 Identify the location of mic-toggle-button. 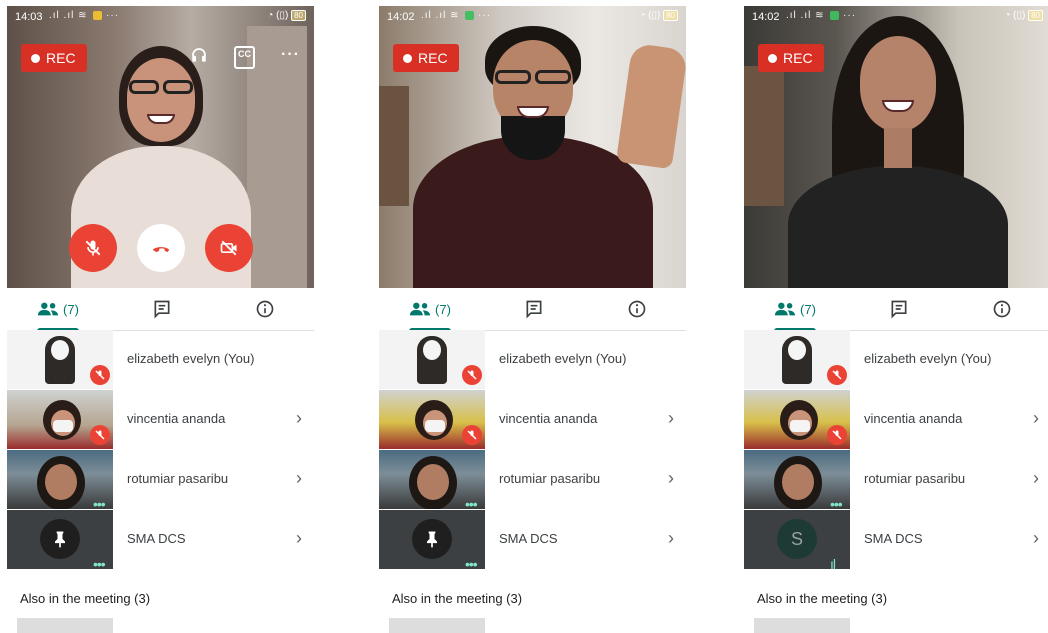
(92, 248).